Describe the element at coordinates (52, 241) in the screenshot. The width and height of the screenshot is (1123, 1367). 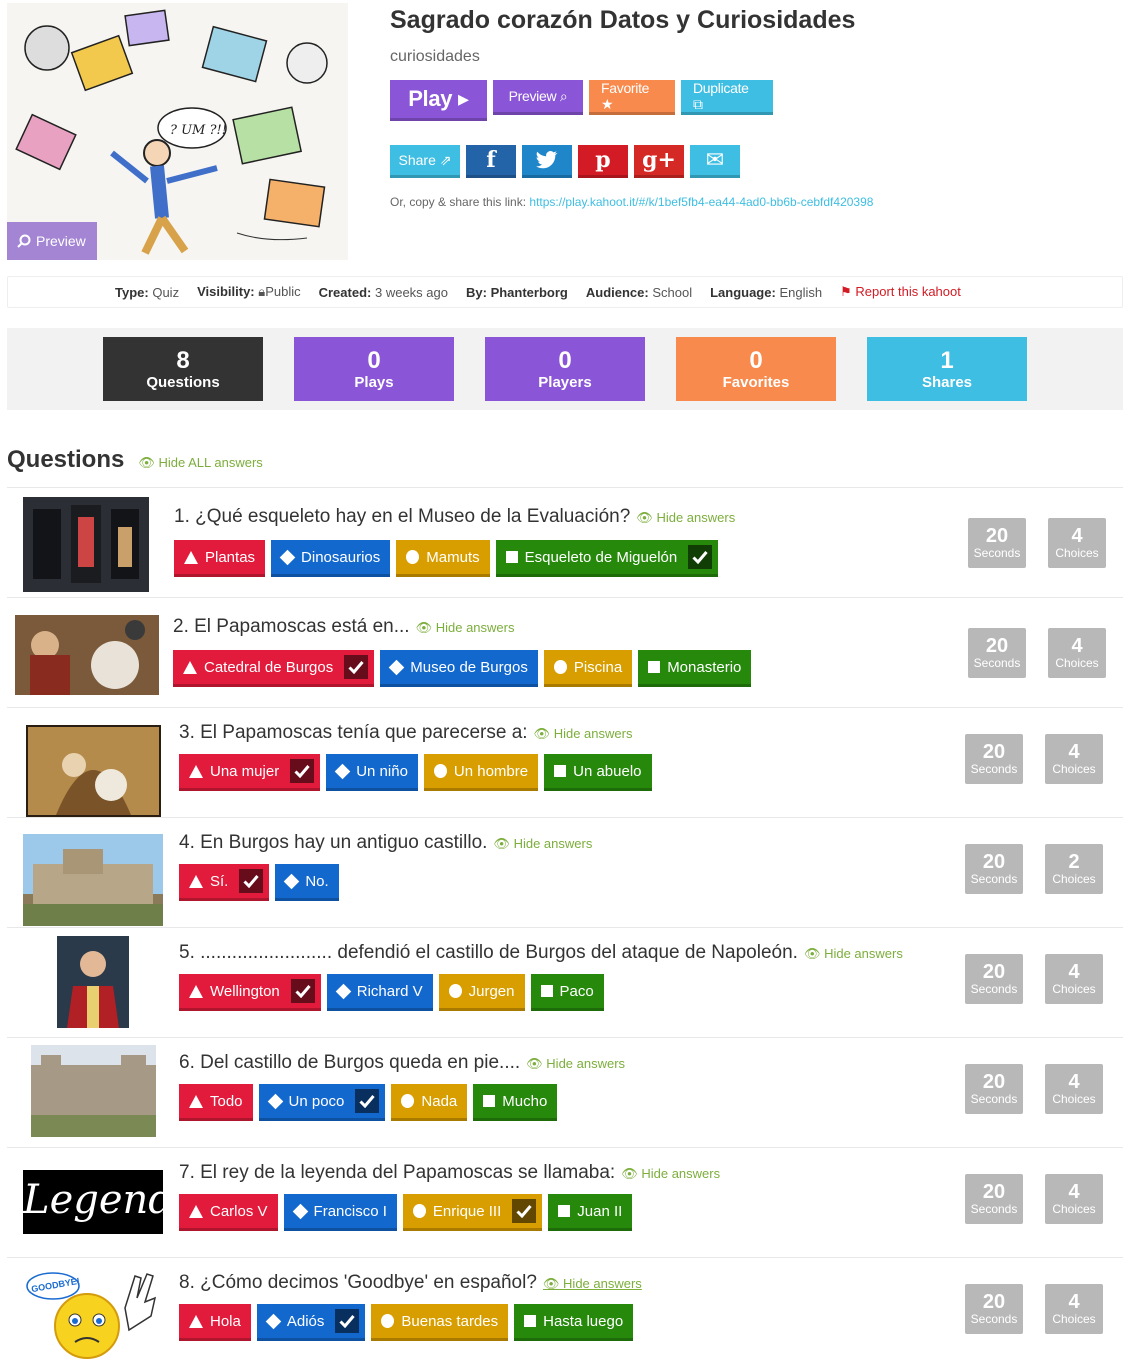
I see `cover-preview-button: Preview` at that location.